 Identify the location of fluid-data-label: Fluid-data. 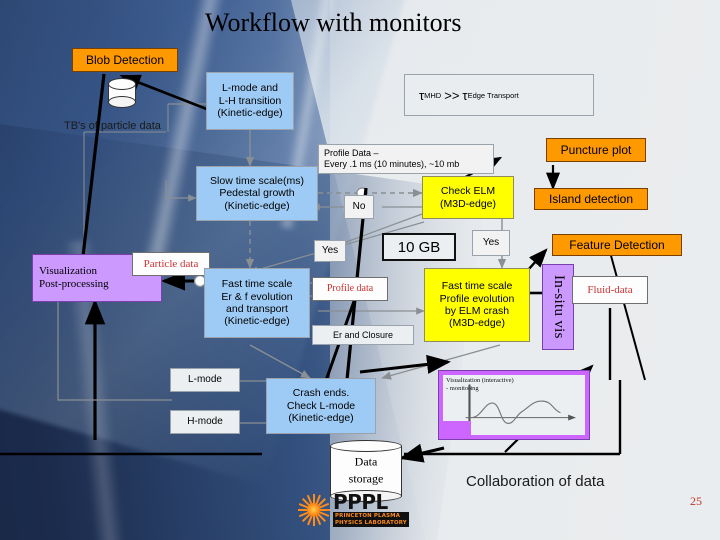
(610, 290).